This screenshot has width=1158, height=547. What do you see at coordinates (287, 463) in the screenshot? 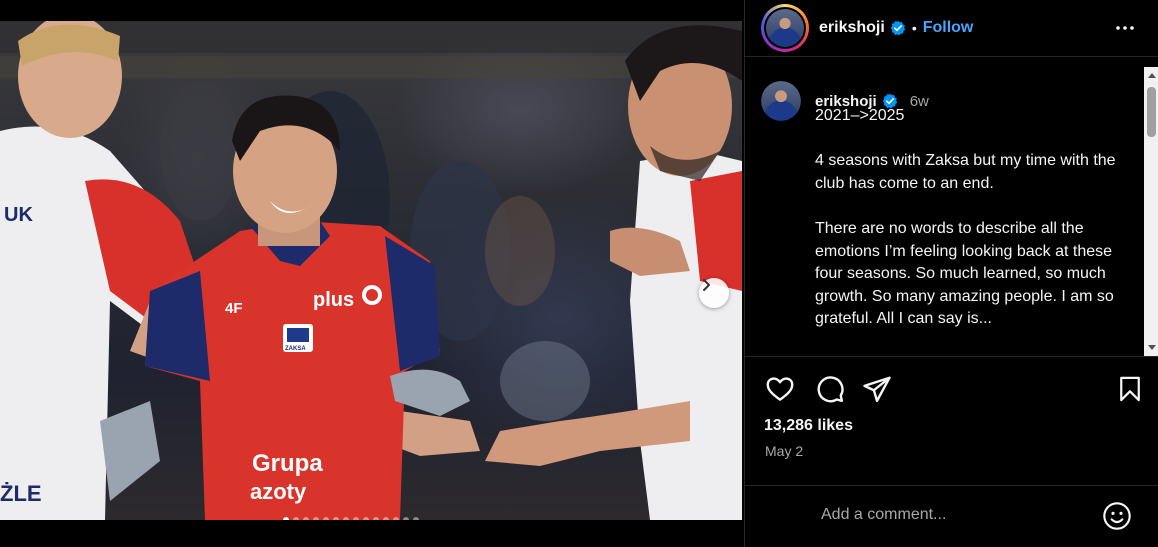
I see `jersey-sponsor-grupa: Grupa` at bounding box center [287, 463].